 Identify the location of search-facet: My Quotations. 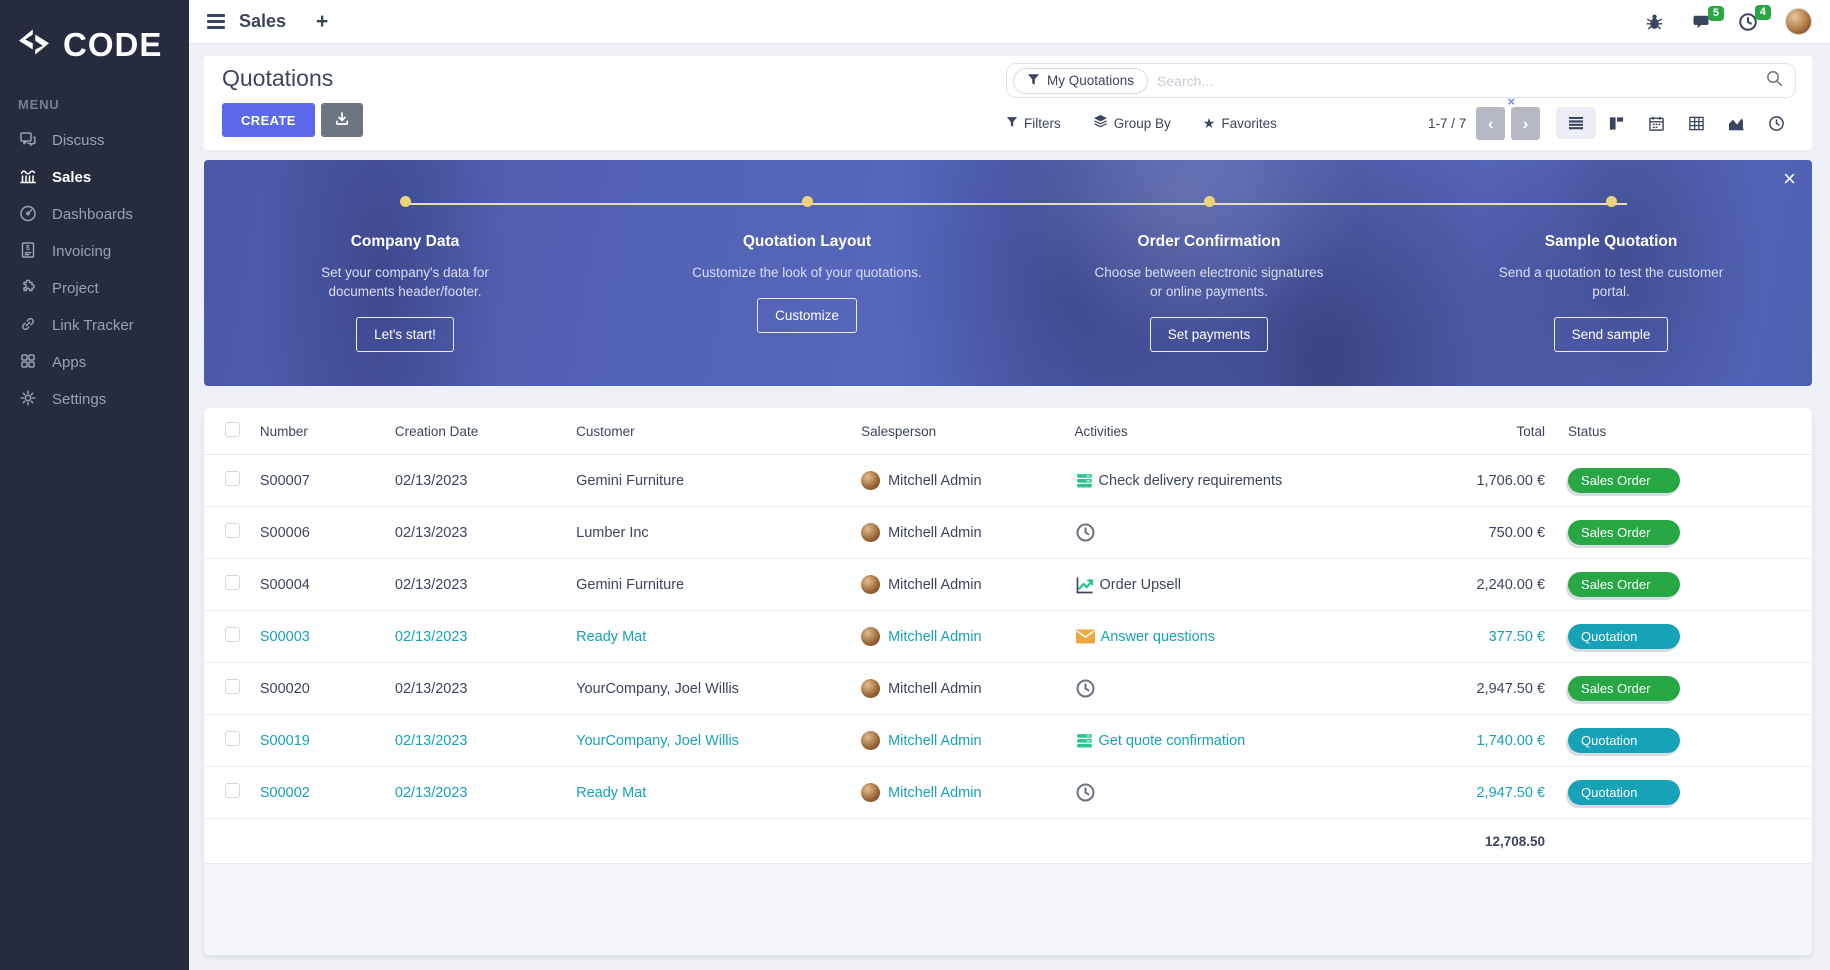
(1081, 80).